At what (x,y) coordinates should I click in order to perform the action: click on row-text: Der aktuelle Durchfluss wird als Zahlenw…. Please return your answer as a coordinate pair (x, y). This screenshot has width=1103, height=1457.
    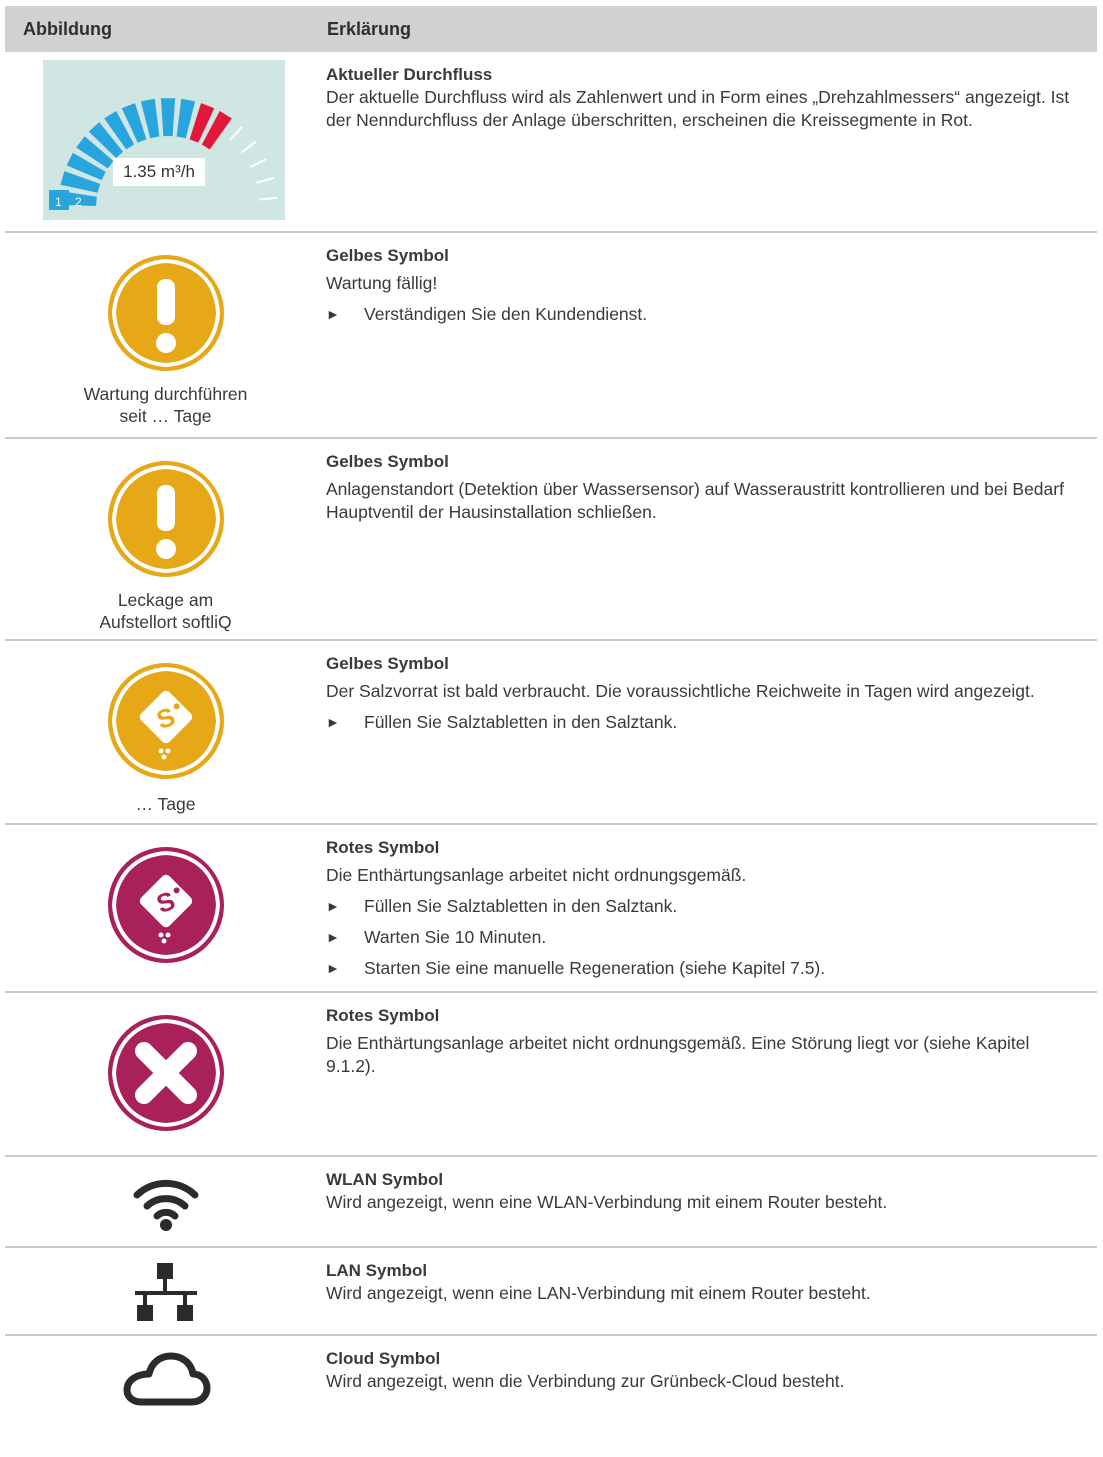
    Looking at the image, I should click on (698, 108).